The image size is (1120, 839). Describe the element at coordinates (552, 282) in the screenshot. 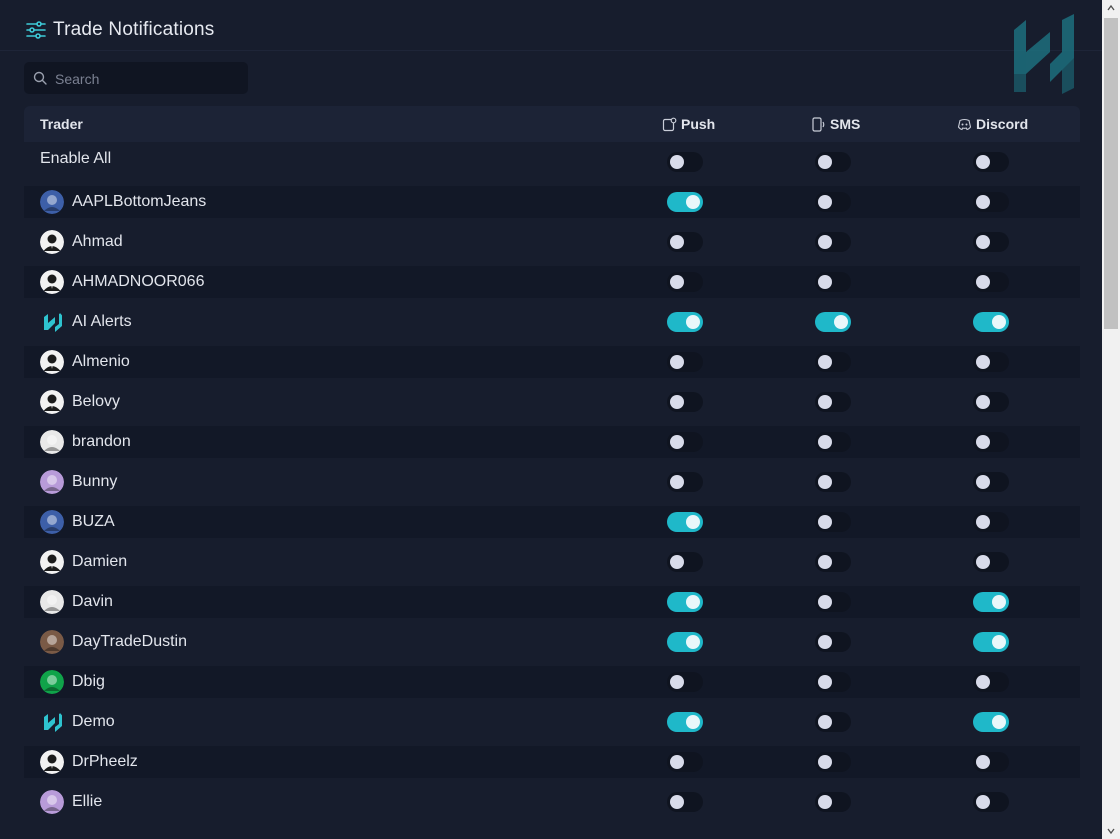

I see `table-row: AHMADNOOR066` at that location.